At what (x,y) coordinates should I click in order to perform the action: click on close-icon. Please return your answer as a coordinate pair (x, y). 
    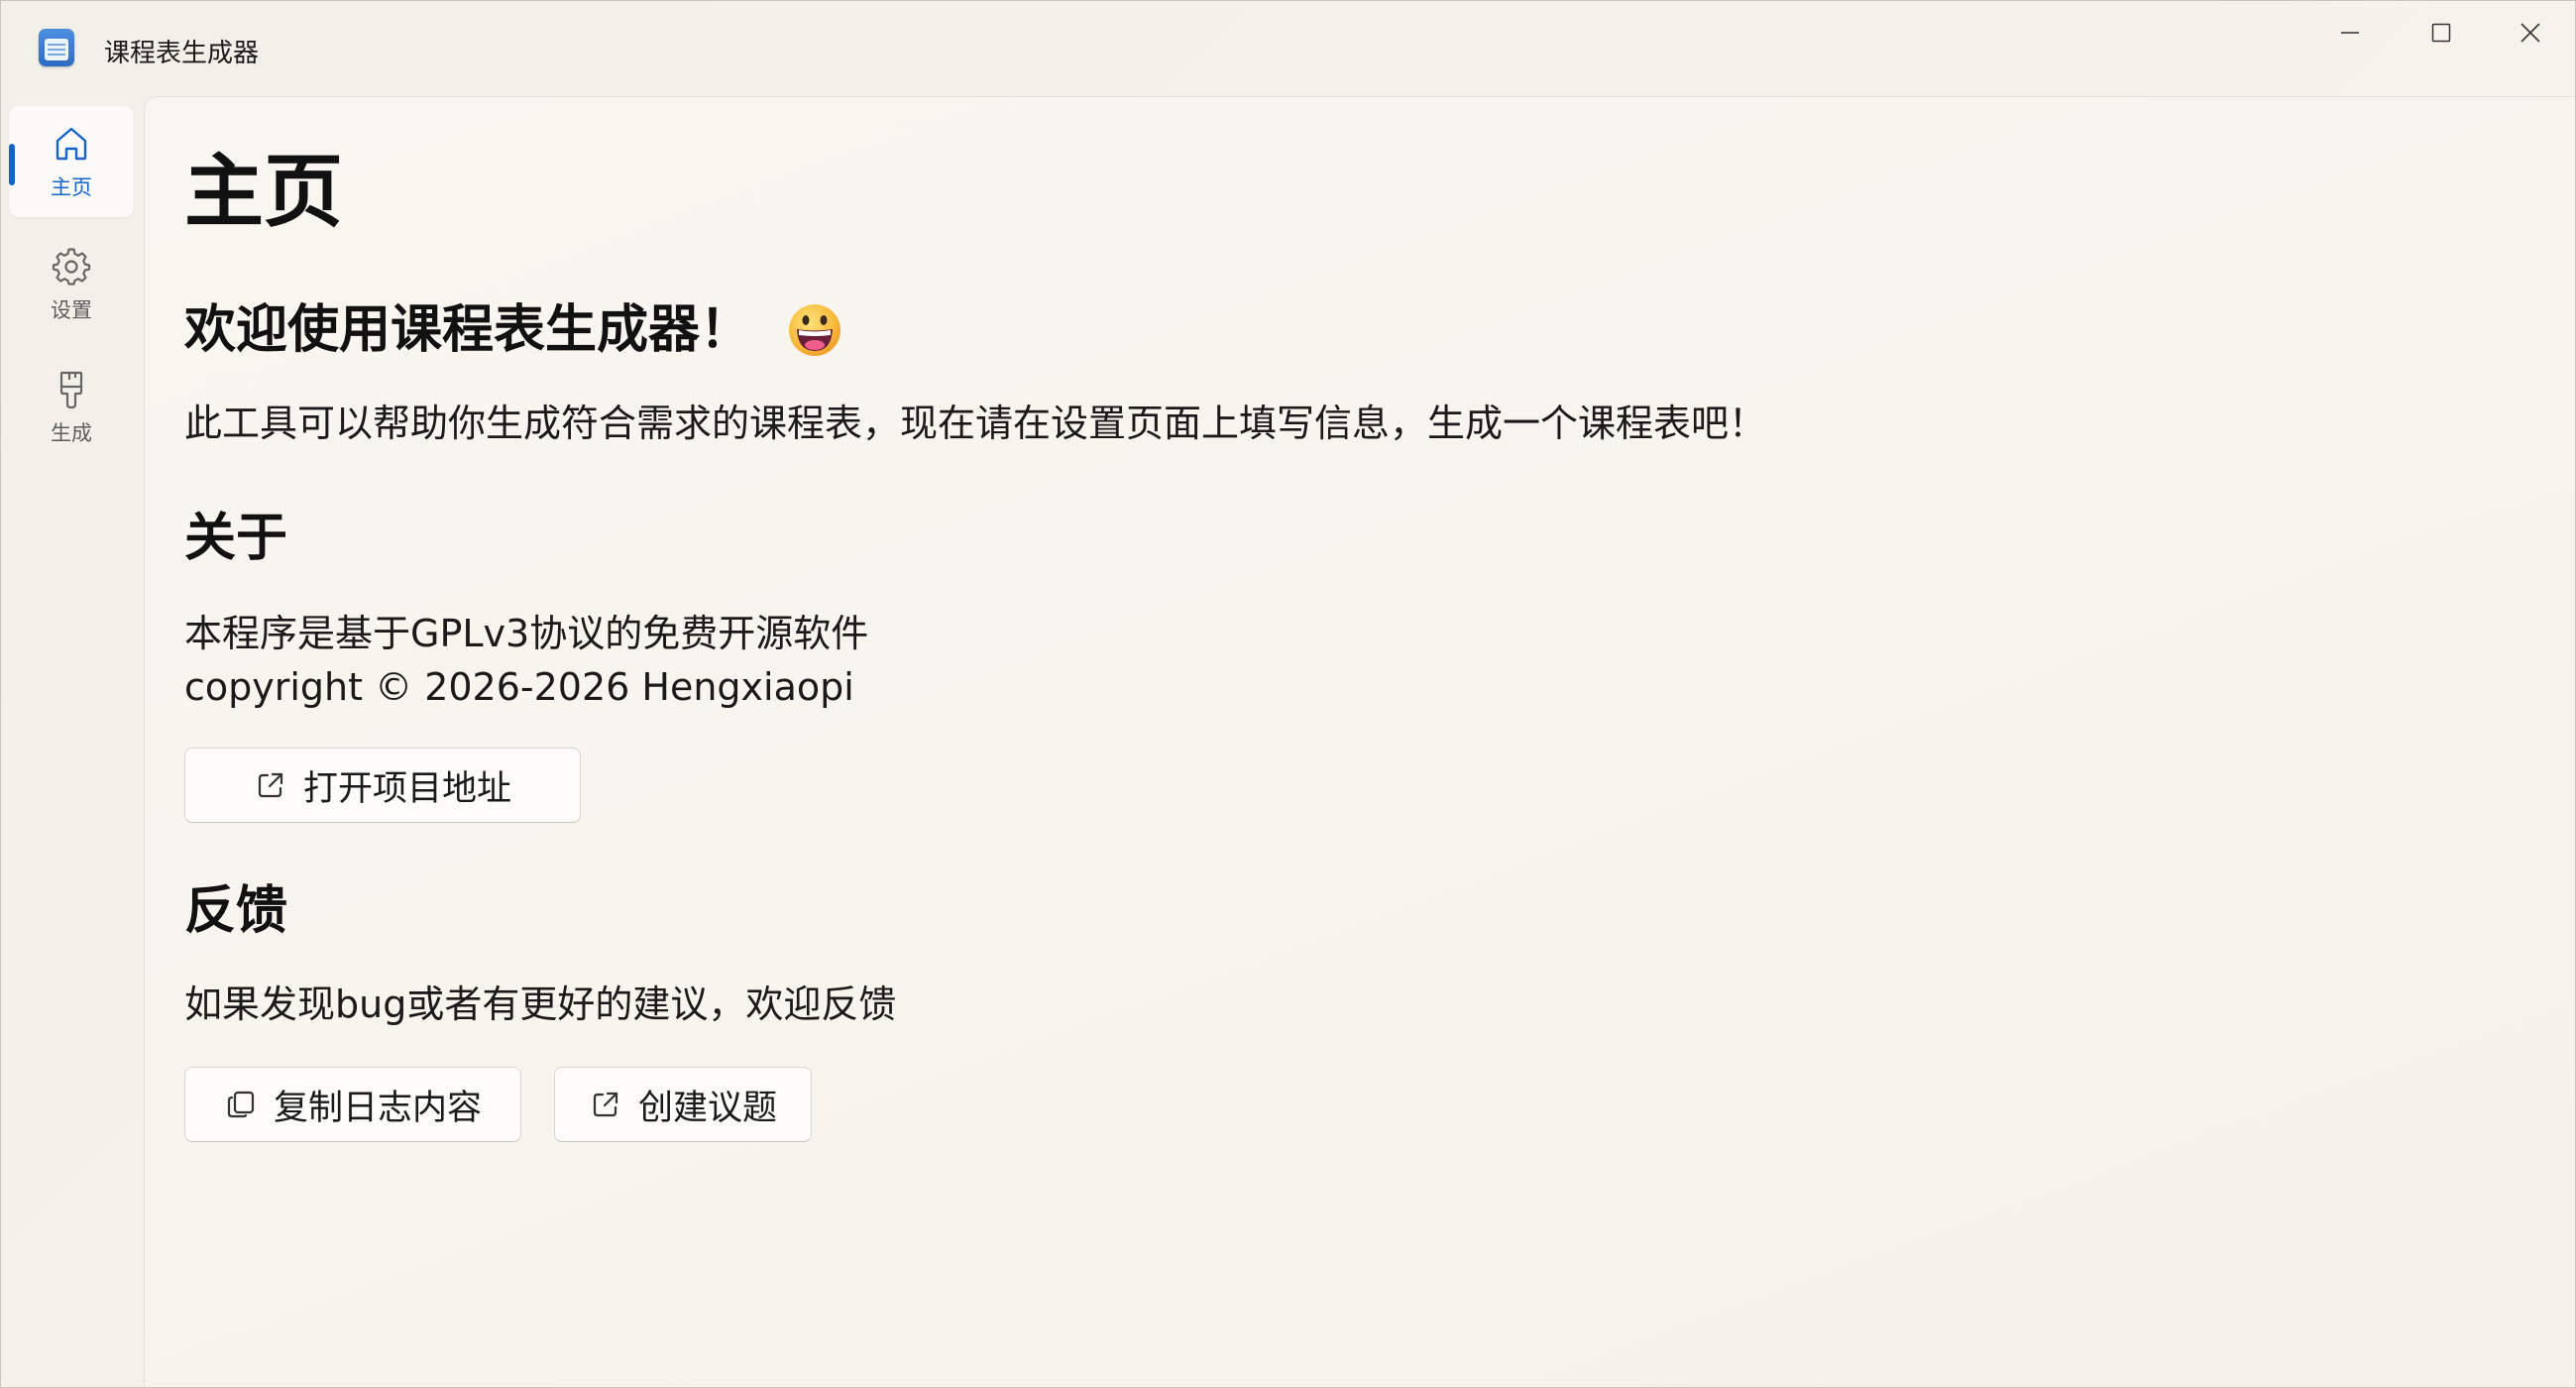
    Looking at the image, I should click on (2530, 33).